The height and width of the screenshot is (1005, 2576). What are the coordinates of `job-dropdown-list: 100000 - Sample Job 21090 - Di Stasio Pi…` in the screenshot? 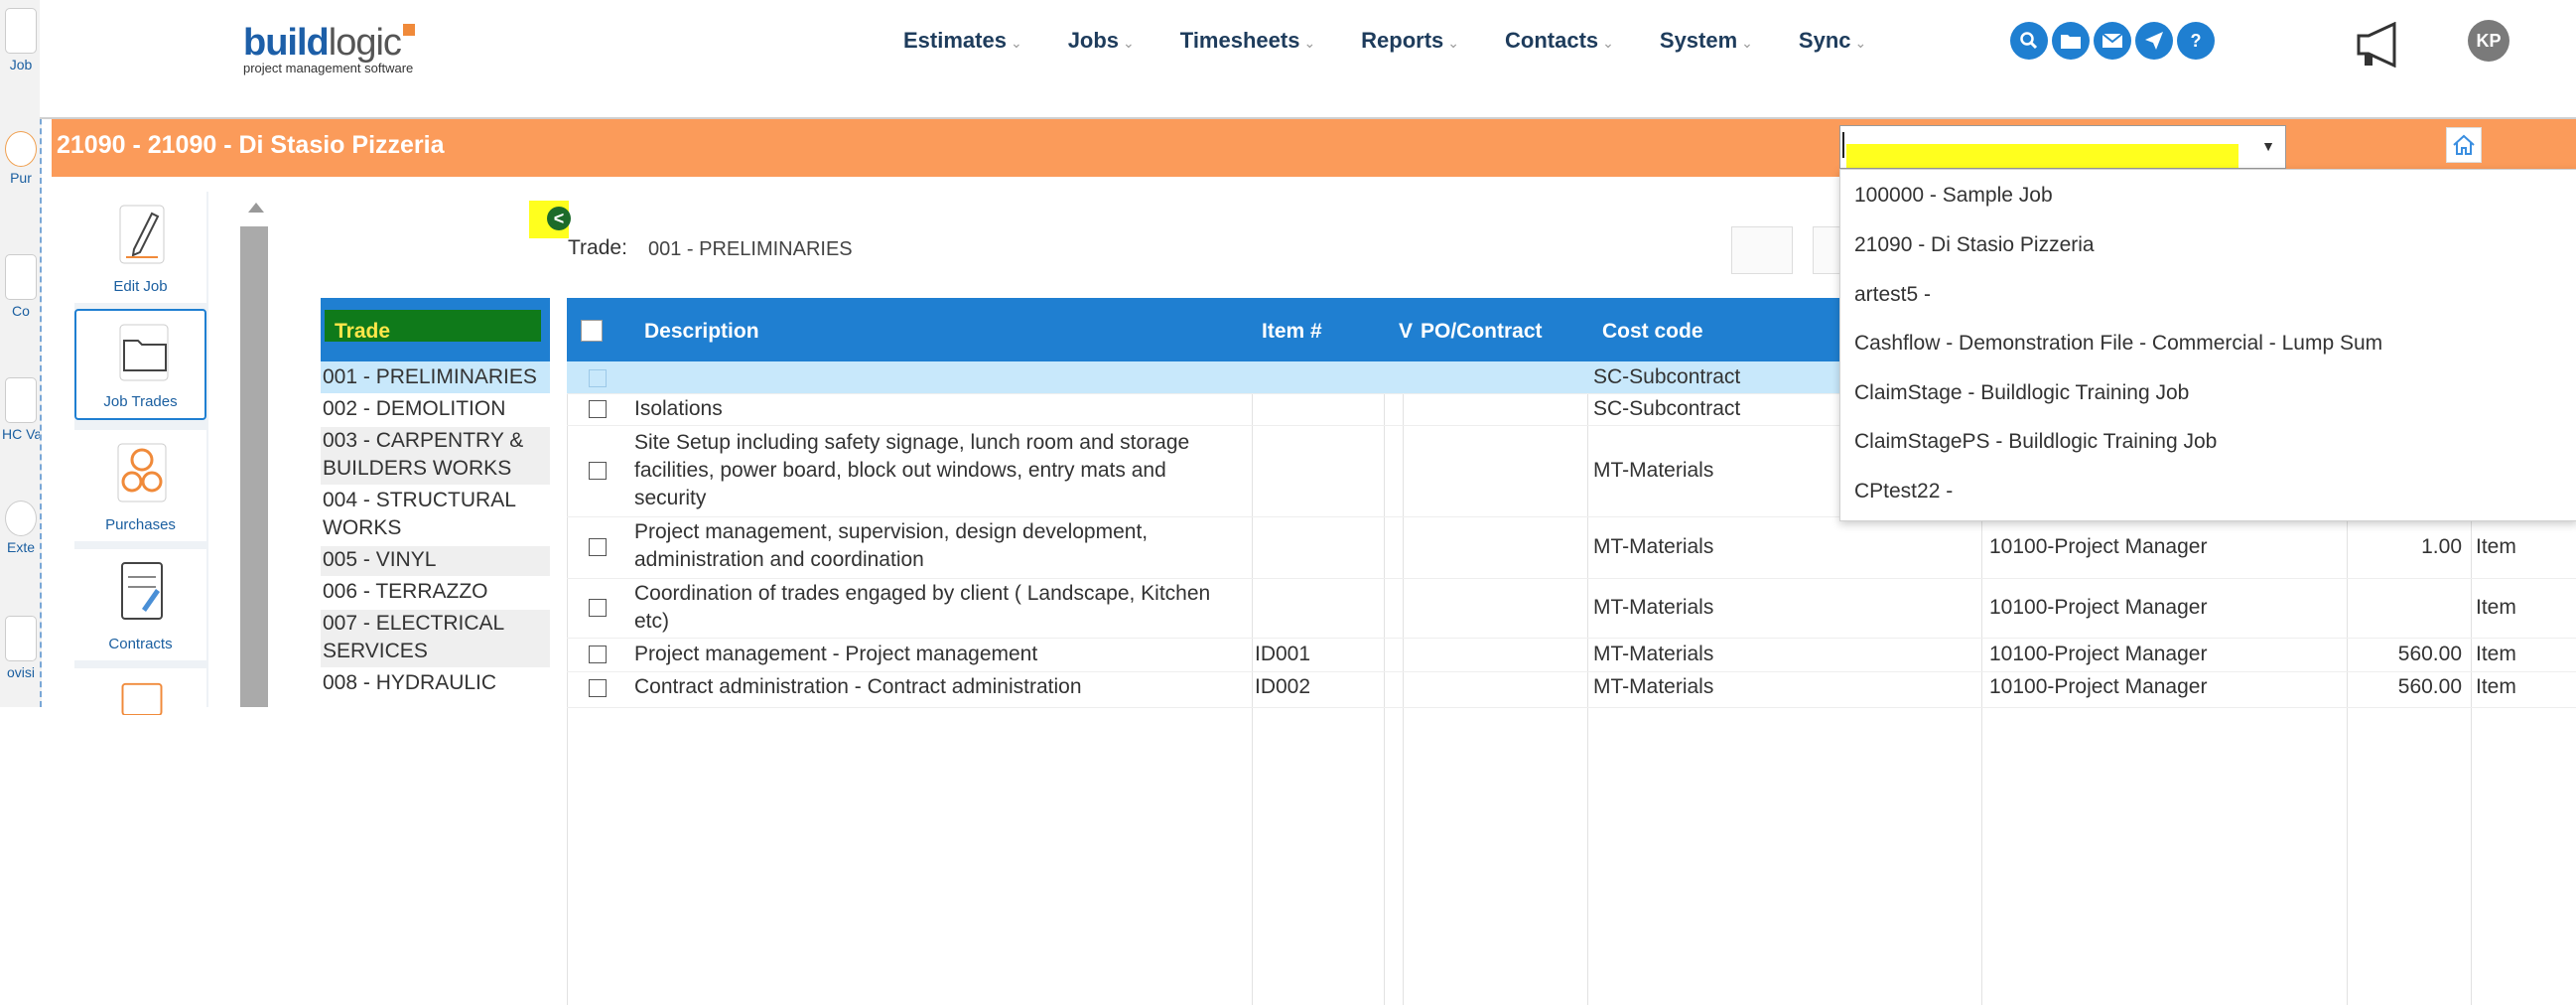 It's located at (2207, 345).